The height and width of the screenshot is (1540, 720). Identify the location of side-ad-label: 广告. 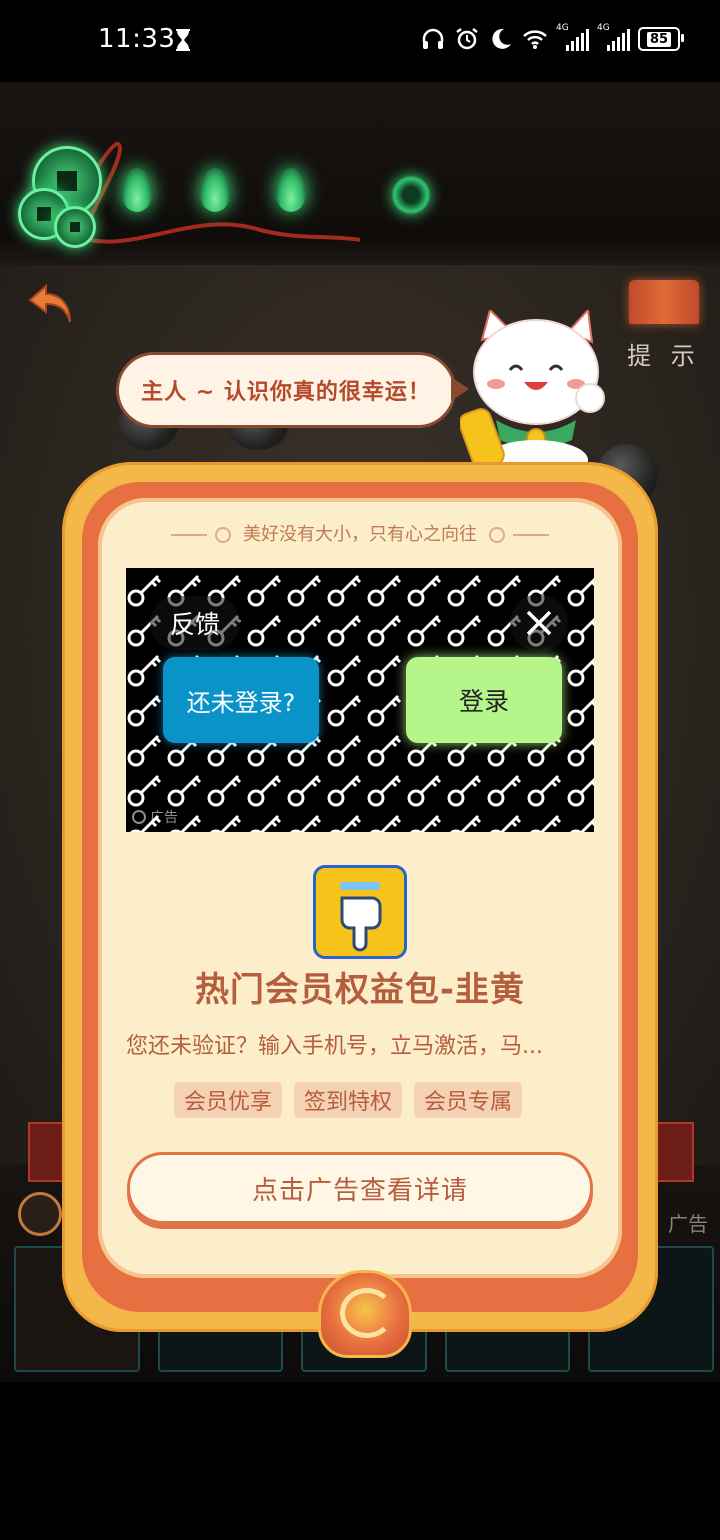
(688, 1224).